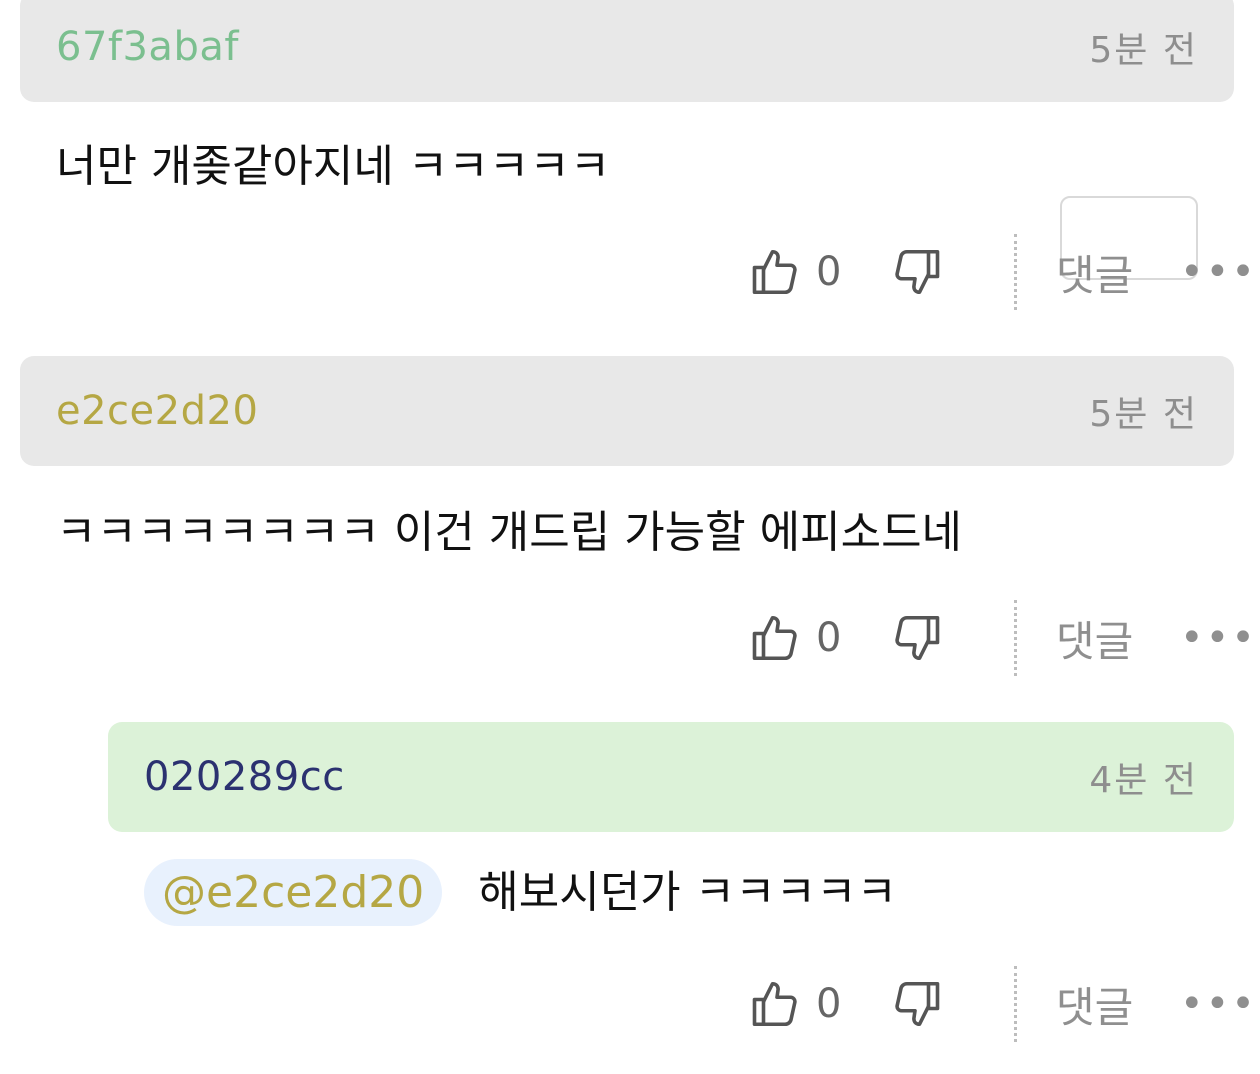  Describe the element at coordinates (671, 777) in the screenshot. I see `comment-header: 020289cc 4분 전` at that location.